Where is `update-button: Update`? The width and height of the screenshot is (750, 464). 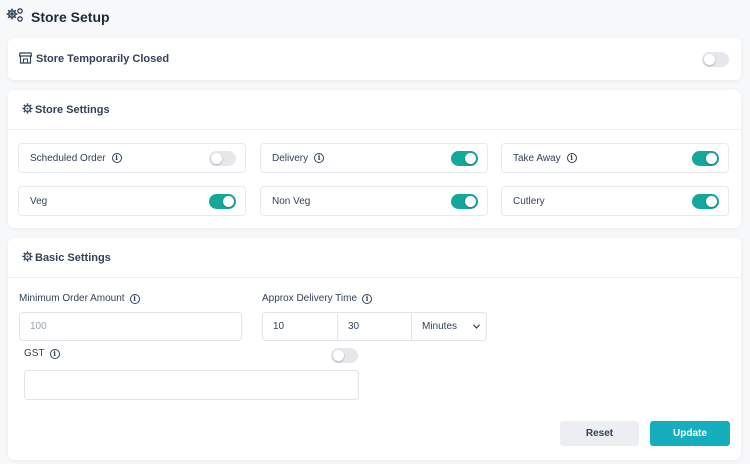 update-button: Update is located at coordinates (690, 433).